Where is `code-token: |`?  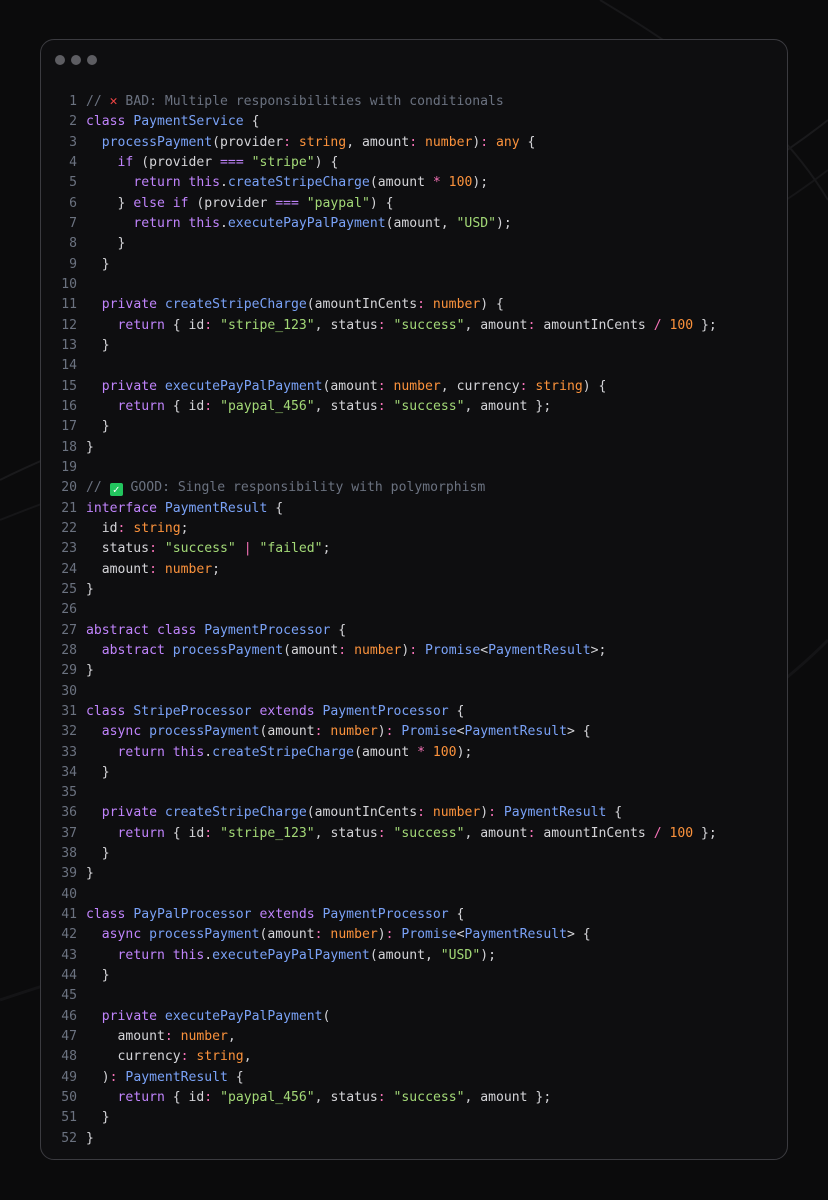
code-token: | is located at coordinates (247, 549).